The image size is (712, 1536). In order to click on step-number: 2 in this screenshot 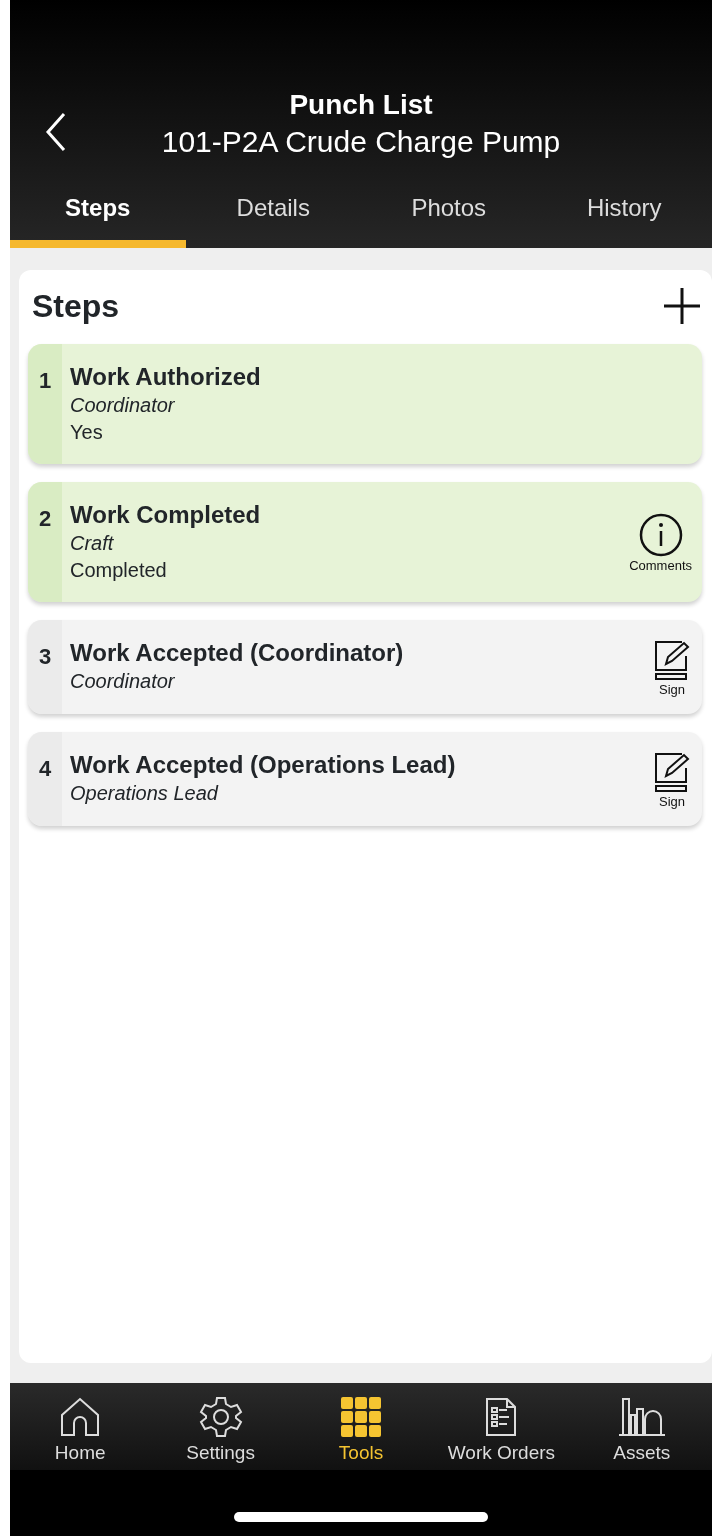, I will do `click(45, 542)`.